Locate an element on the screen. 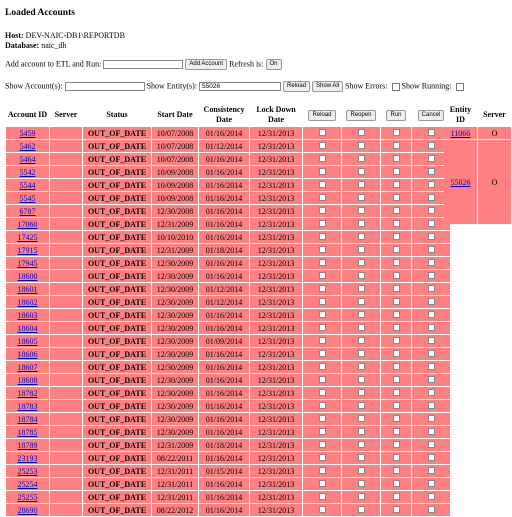 The height and width of the screenshot is (517, 512). account-id-link: 18601 is located at coordinates (28, 289).